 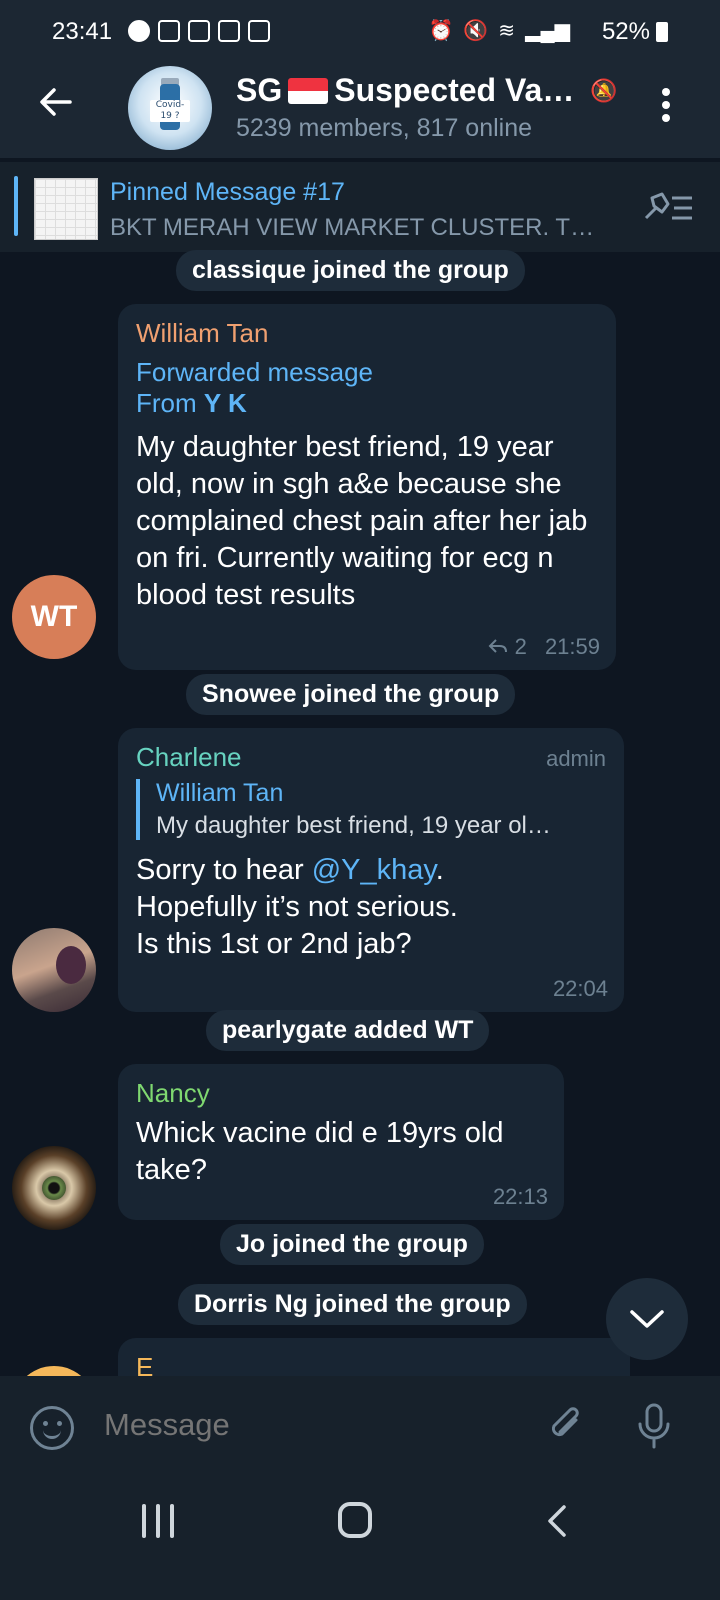 What do you see at coordinates (367, 403) in the screenshot?
I see `forwarded-from: From Y K` at bounding box center [367, 403].